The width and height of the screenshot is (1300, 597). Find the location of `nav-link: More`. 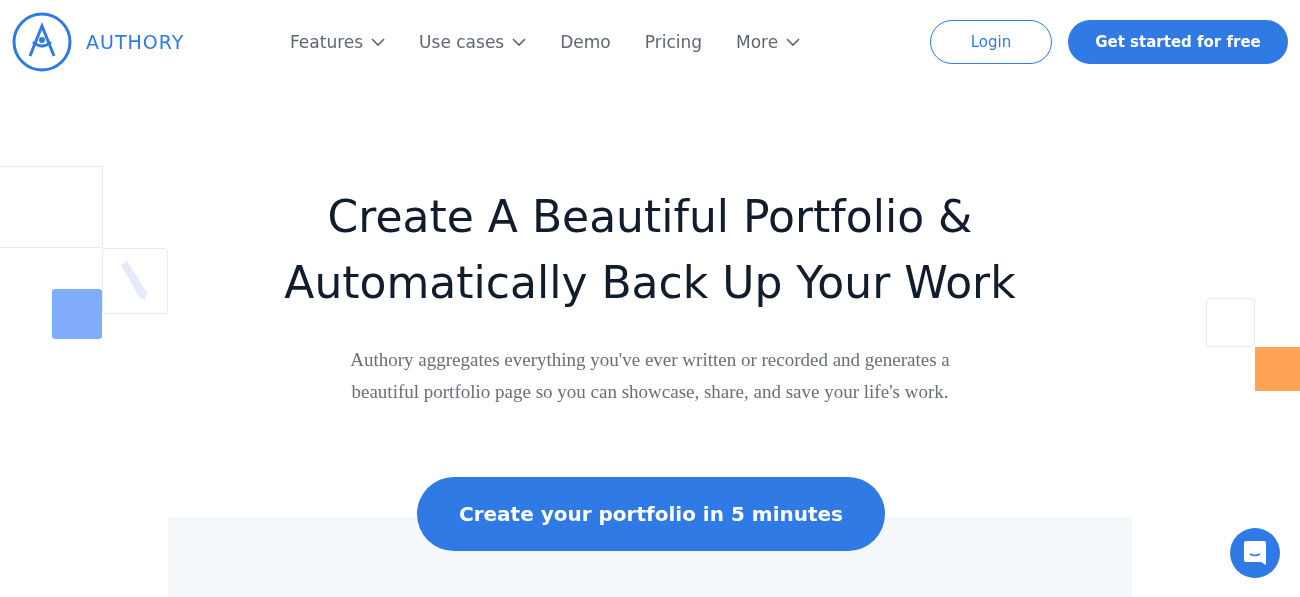

nav-link: More is located at coordinates (768, 42).